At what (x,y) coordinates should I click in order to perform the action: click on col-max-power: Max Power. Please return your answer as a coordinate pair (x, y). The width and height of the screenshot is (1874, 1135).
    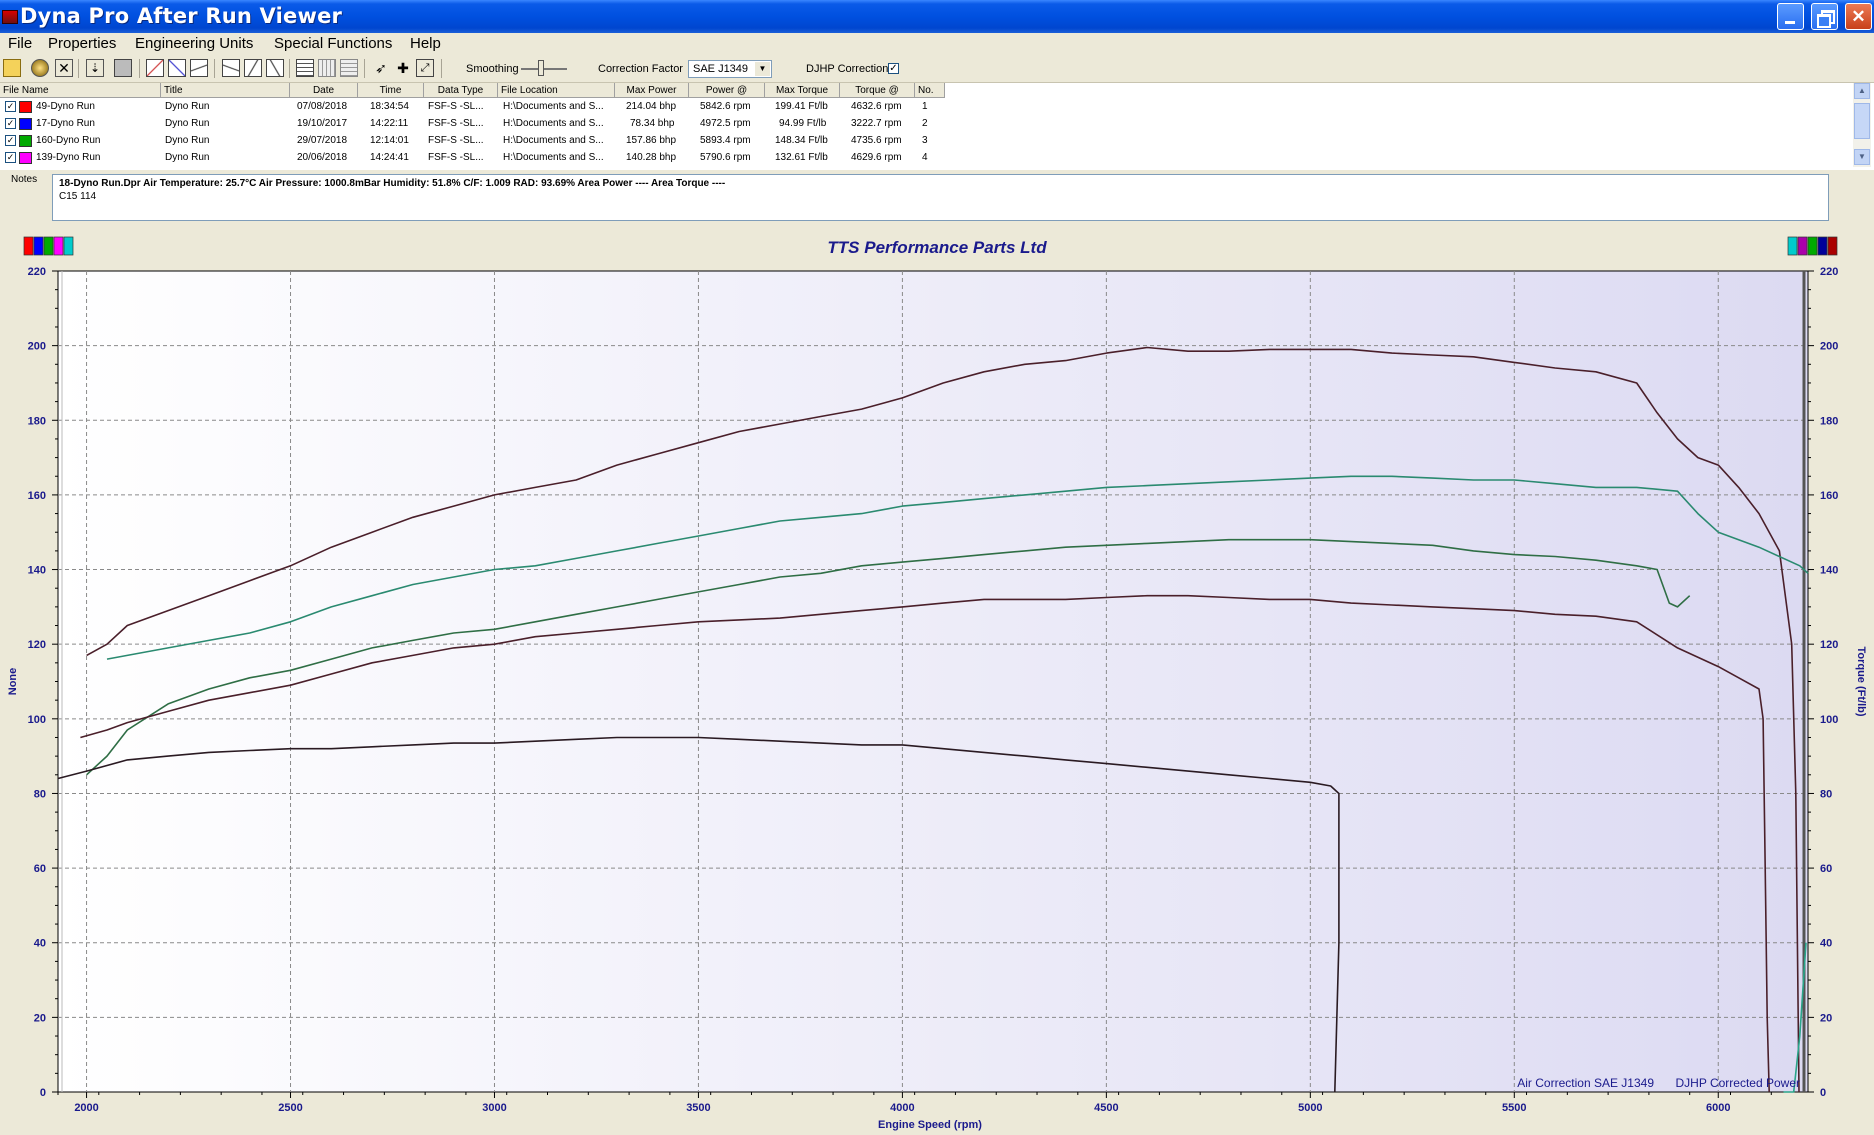
    Looking at the image, I should click on (652, 90).